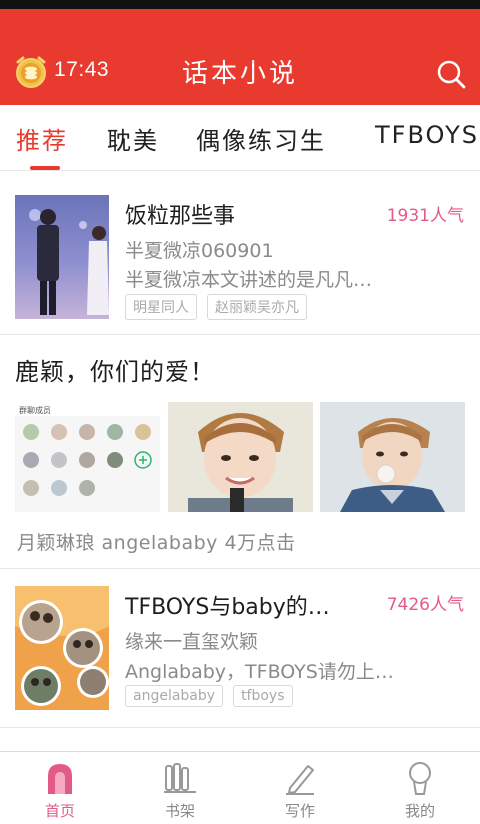  I want to click on book-author: 半夏微凉060901, so click(199, 251).